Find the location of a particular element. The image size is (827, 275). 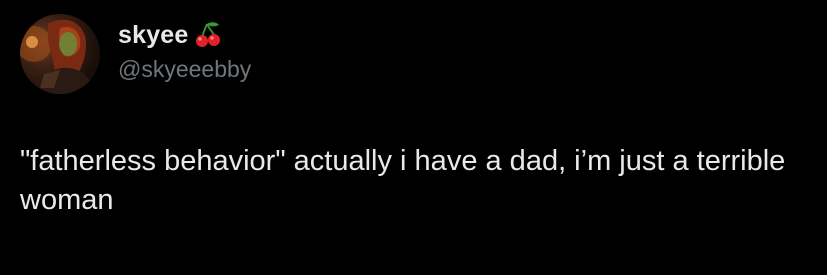

profile-avatar is located at coordinates (60, 54).